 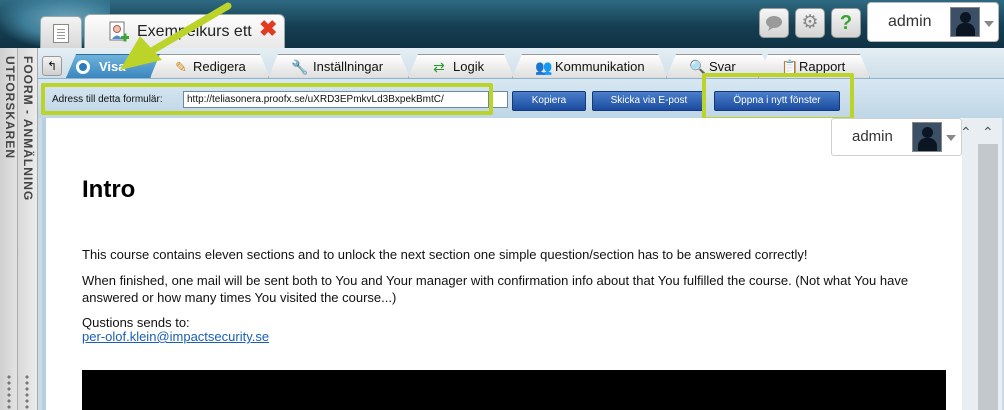 I want to click on button-highlight, so click(x=778, y=97).